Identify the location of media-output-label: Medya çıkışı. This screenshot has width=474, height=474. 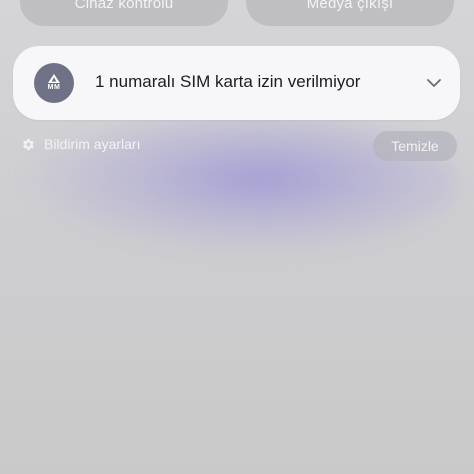
(350, 6).